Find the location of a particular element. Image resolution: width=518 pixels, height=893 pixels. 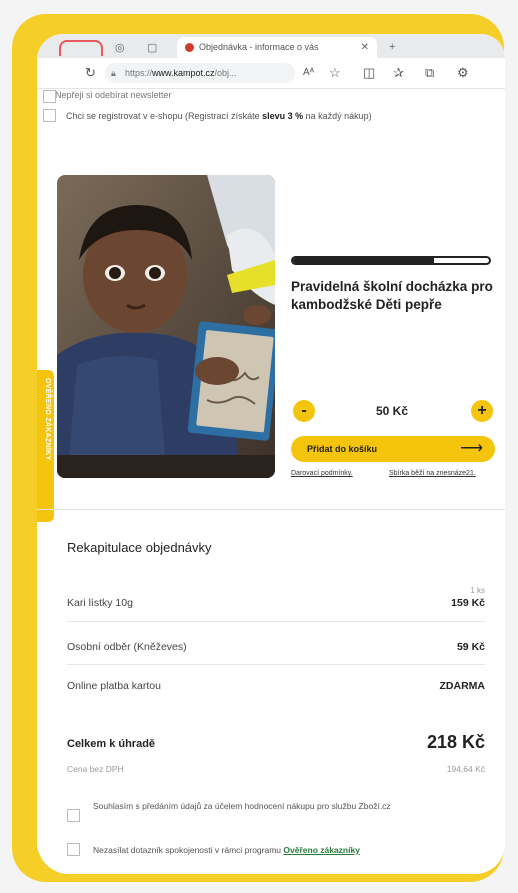

newsletter-checkbox is located at coordinates (49, 96).